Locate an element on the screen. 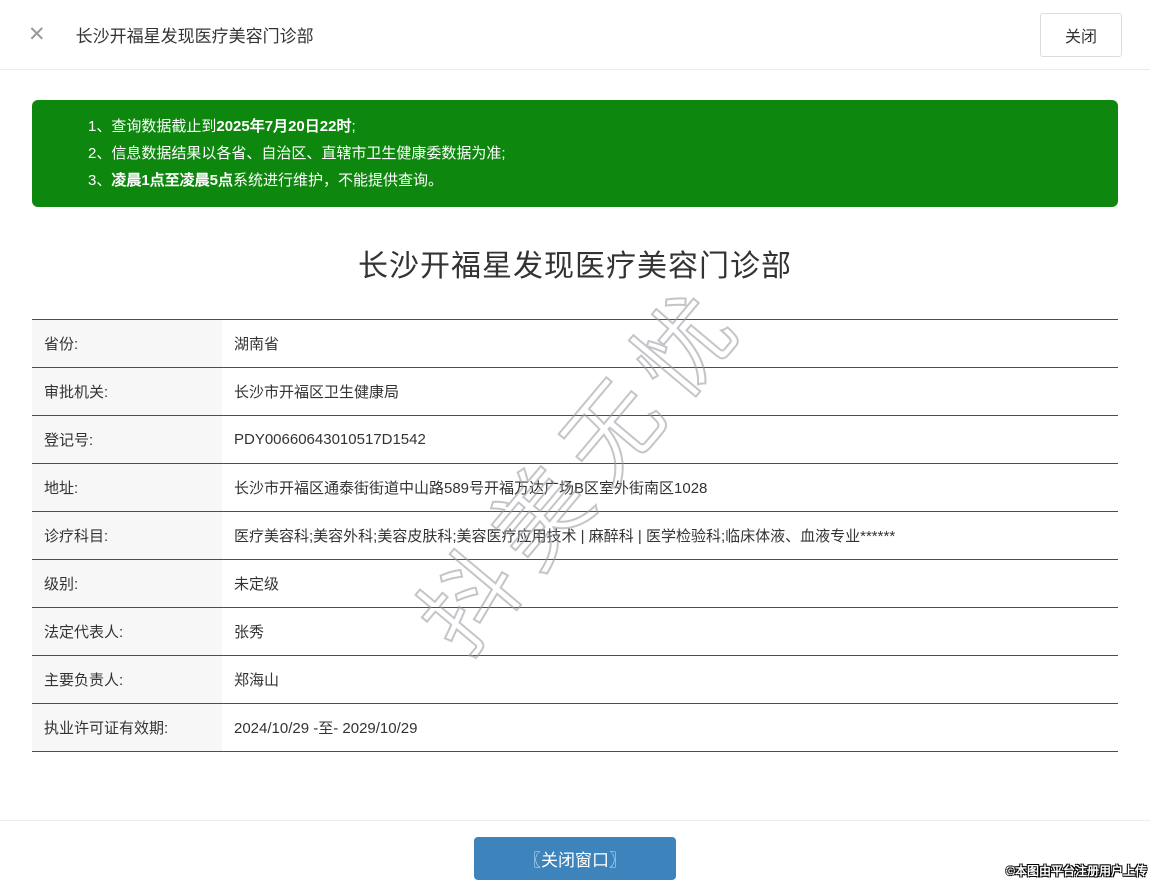 This screenshot has height=881, width=1150. page-title: 长沙开福星发现医疗美容门诊部 is located at coordinates (575, 266).